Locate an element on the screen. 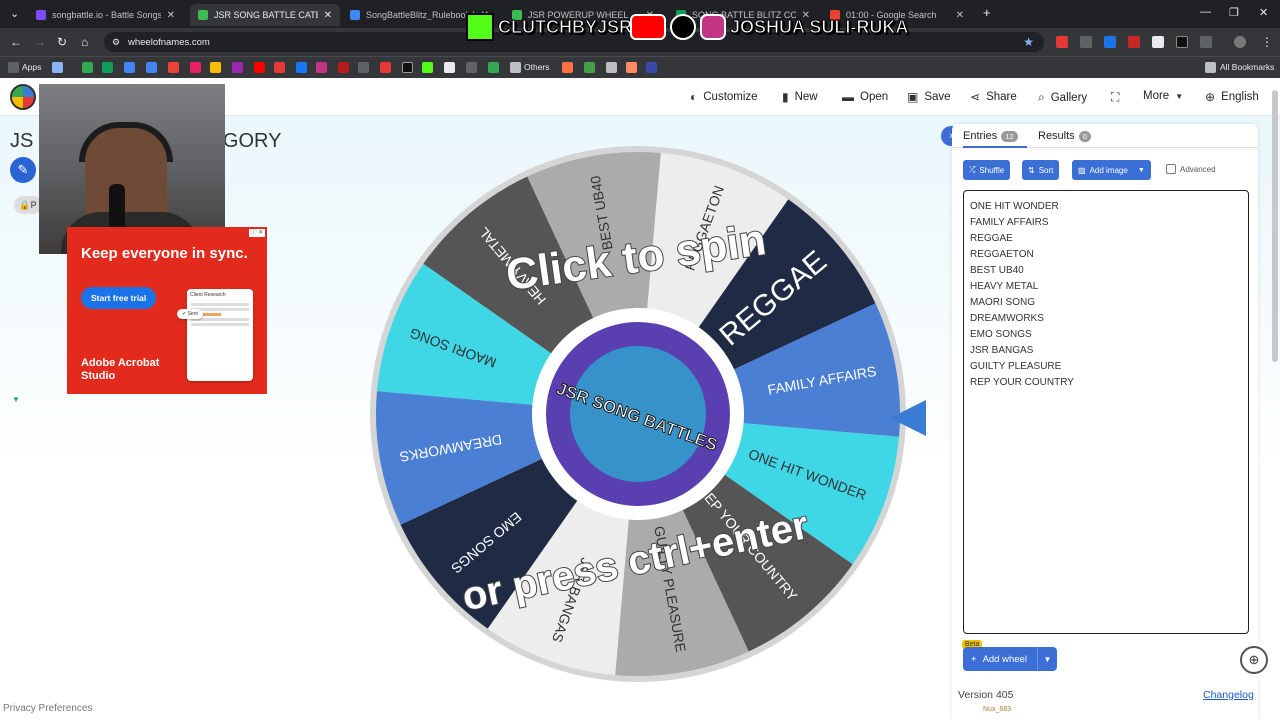  site-info-icon: ⚙ is located at coordinates (116, 42).